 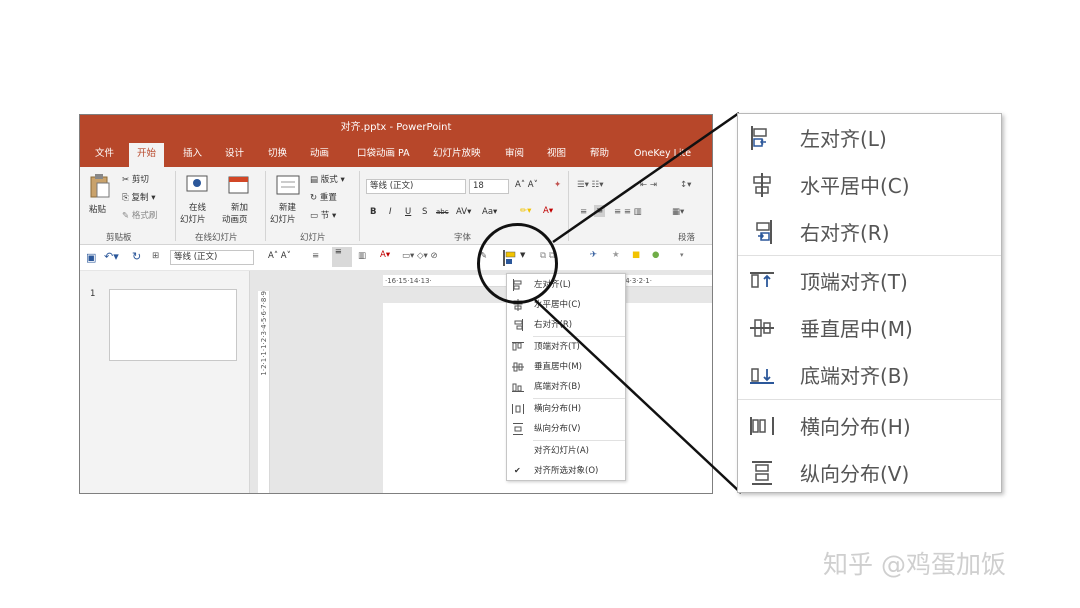 What do you see at coordinates (845, 233) in the screenshot?
I see `zoom-item-label: 右对齐(R)` at bounding box center [845, 233].